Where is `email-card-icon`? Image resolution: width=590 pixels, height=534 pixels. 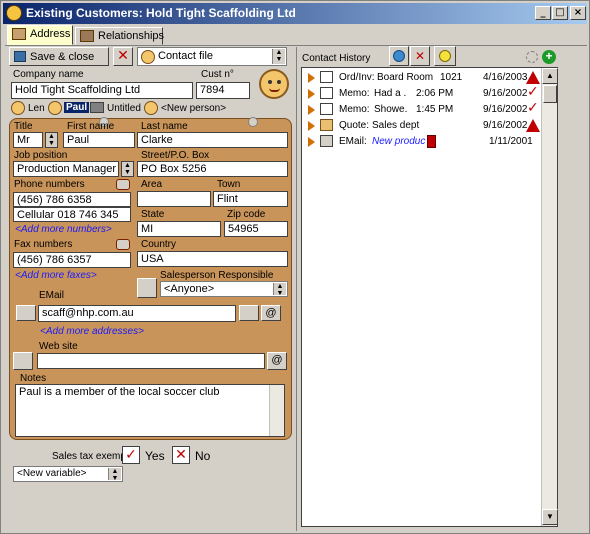
email-card-icon is located at coordinates (26, 313).